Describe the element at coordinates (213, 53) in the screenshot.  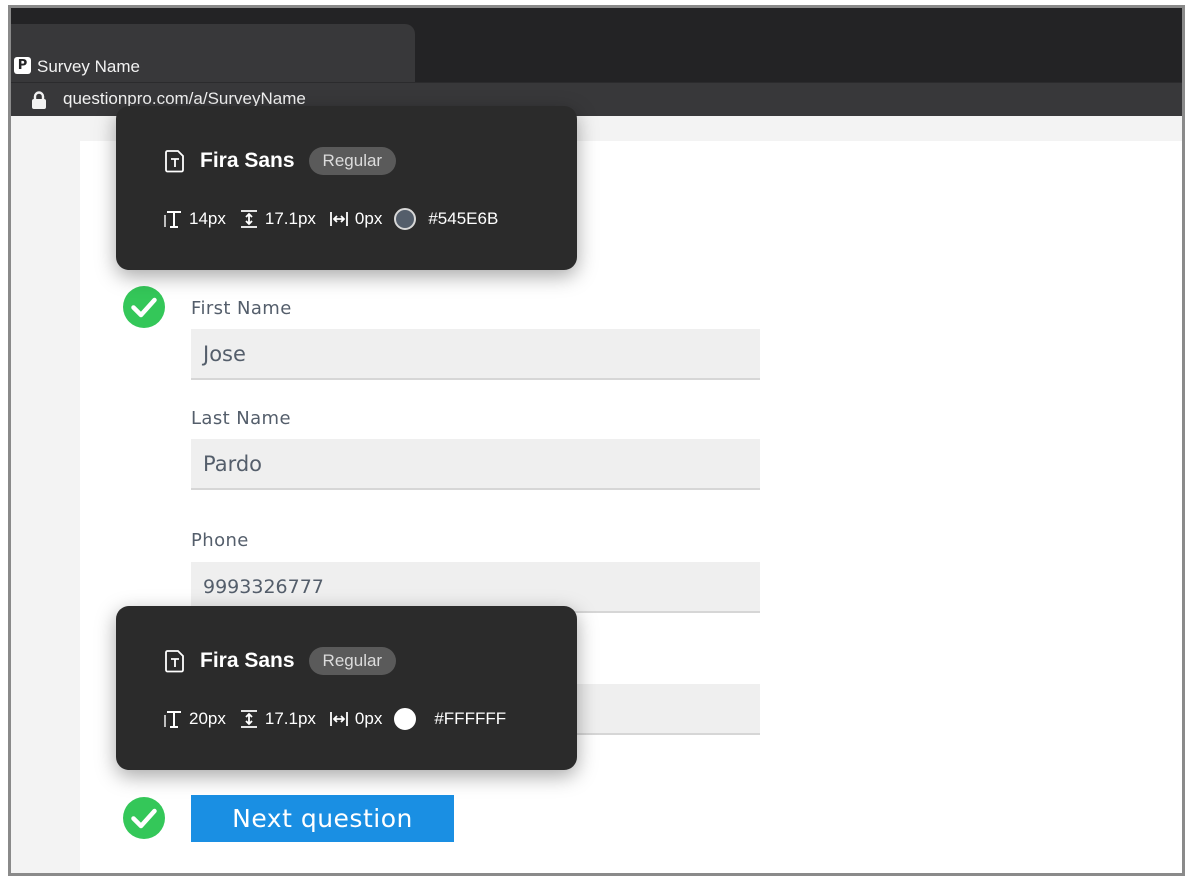
I see `browser-tab: P Survey Name` at that location.